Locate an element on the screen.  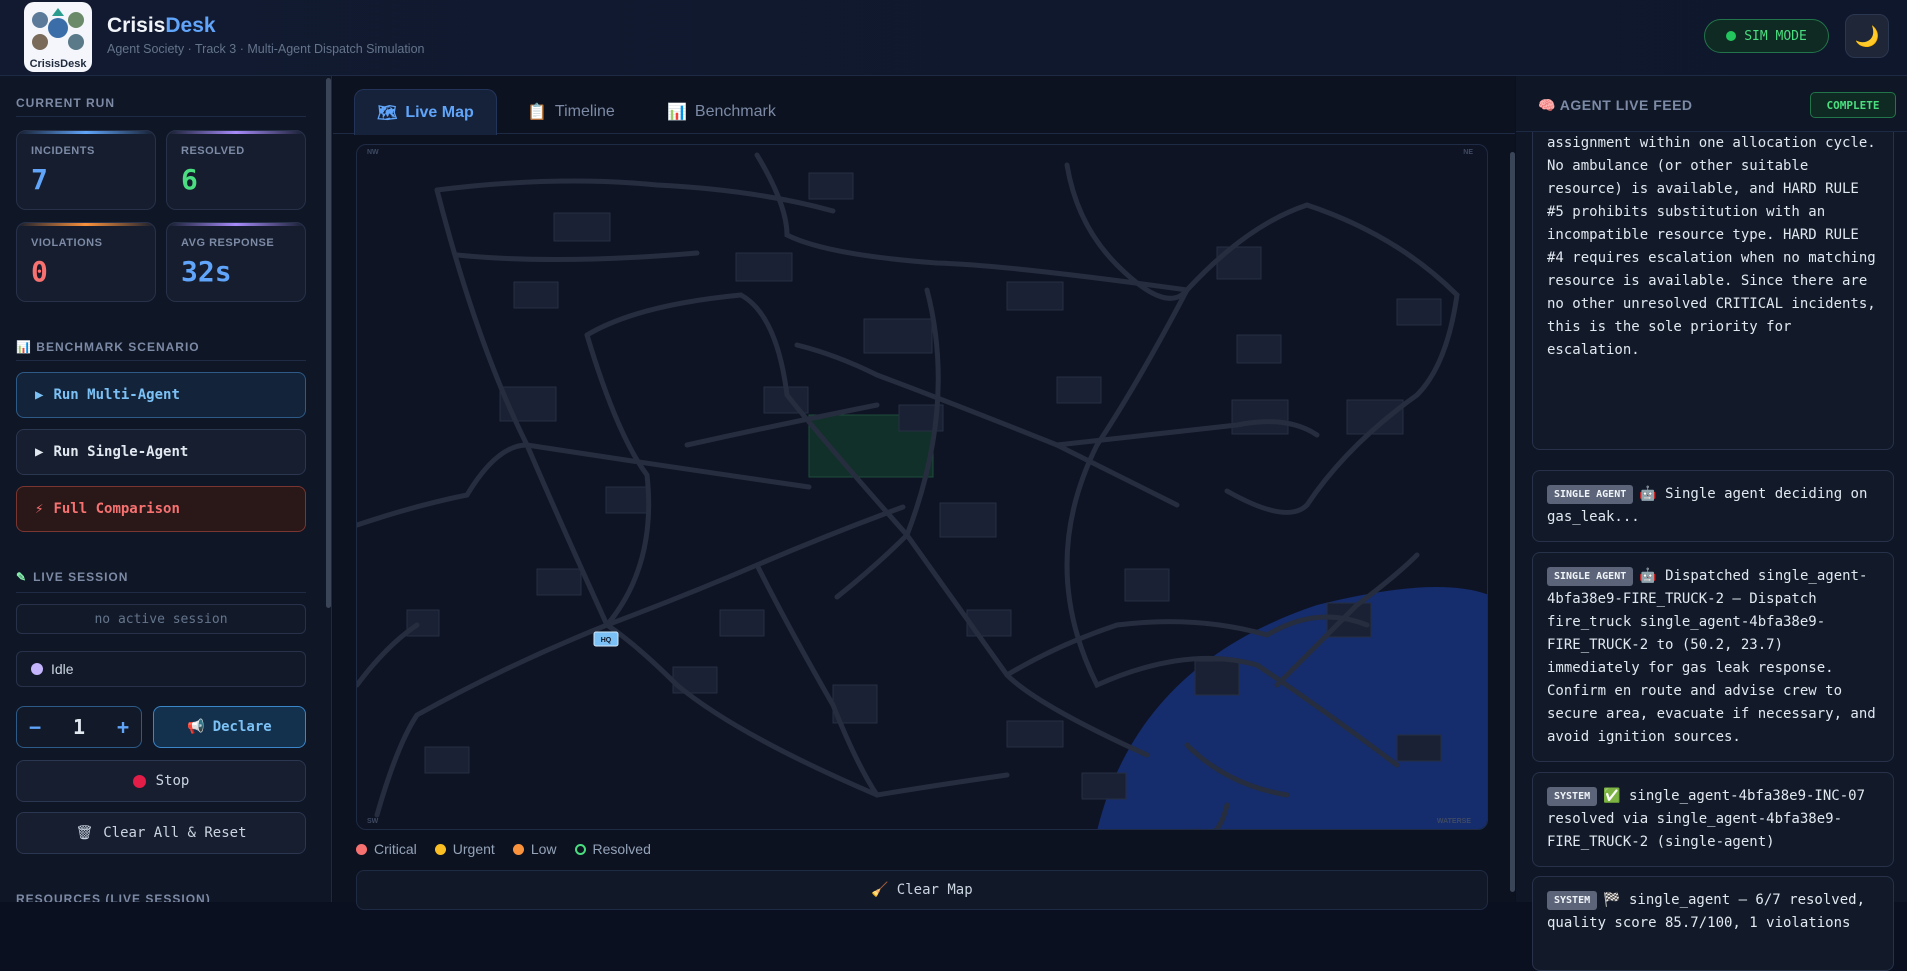
sim-mode-badge: SIM MODE is located at coordinates (1766, 36).